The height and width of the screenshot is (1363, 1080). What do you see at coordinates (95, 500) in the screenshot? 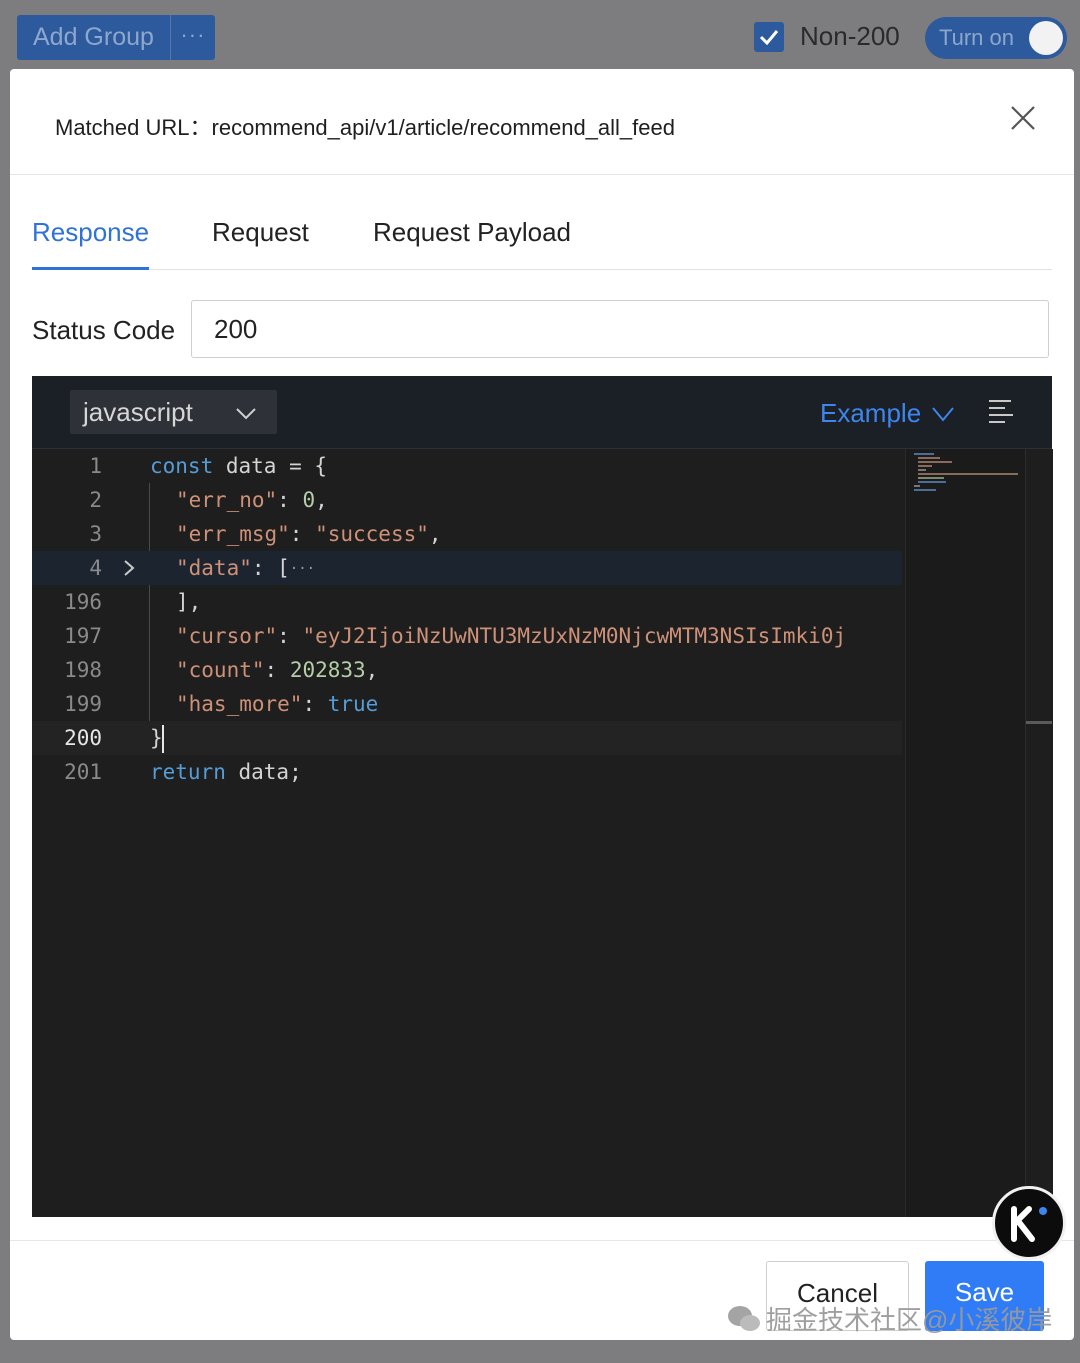
I see `line-number: 2` at bounding box center [95, 500].